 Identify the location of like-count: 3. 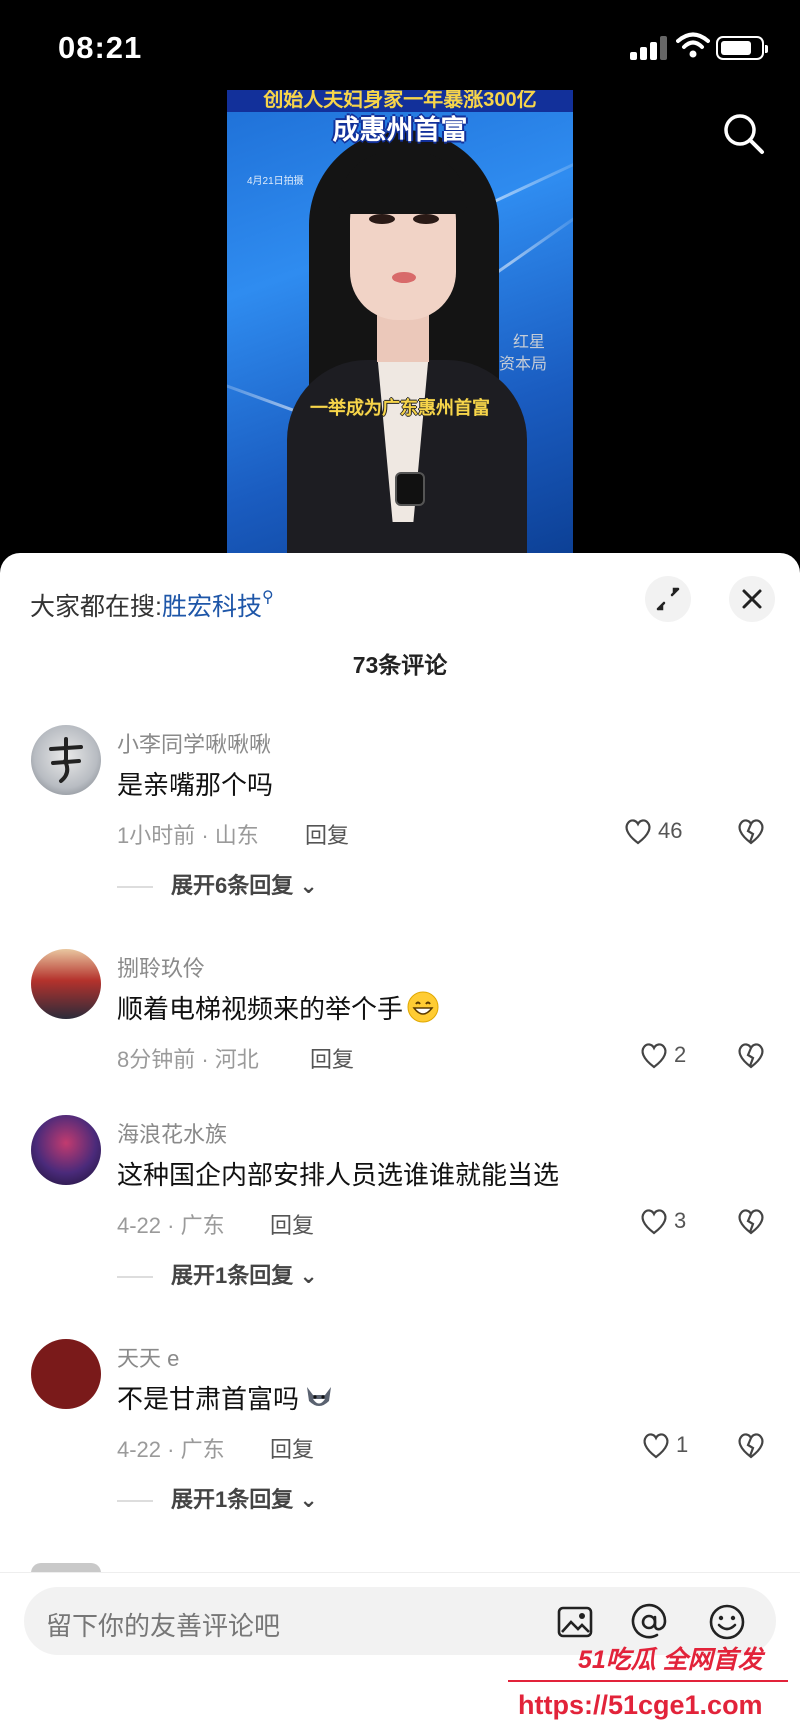
(680, 1220).